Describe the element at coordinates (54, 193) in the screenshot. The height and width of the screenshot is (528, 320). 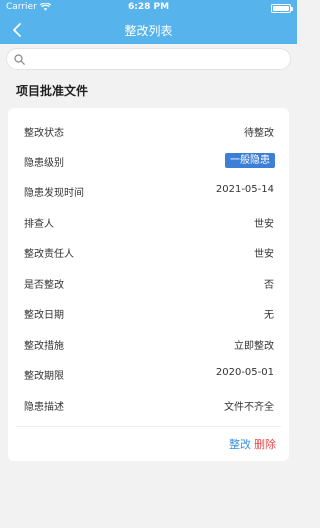
I see `detail-label: 隐患发现时间` at that location.